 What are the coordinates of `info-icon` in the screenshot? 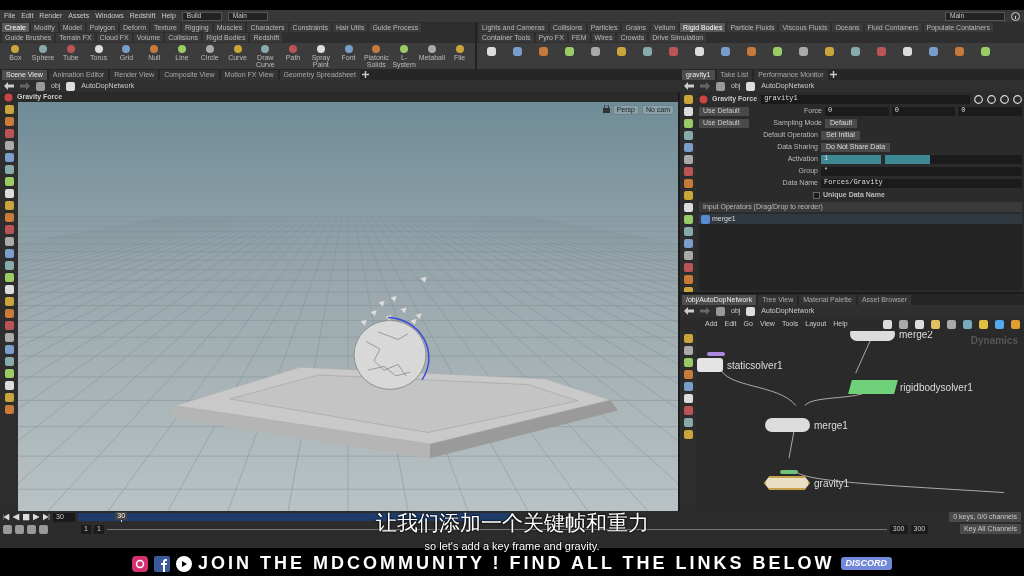 It's located at (1017, 99).